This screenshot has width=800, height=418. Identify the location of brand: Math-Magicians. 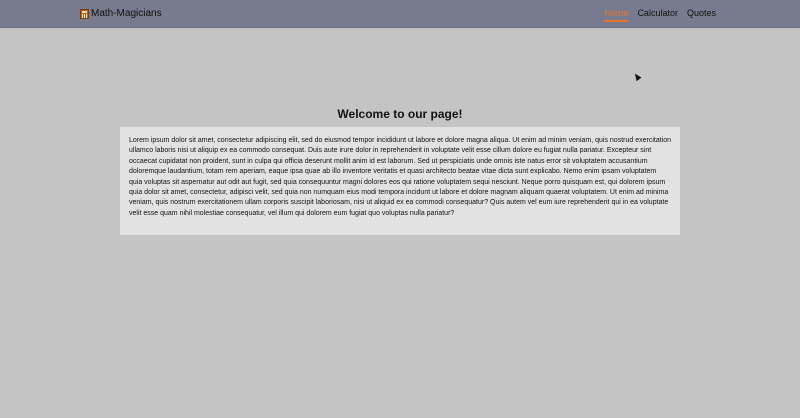
(121, 13).